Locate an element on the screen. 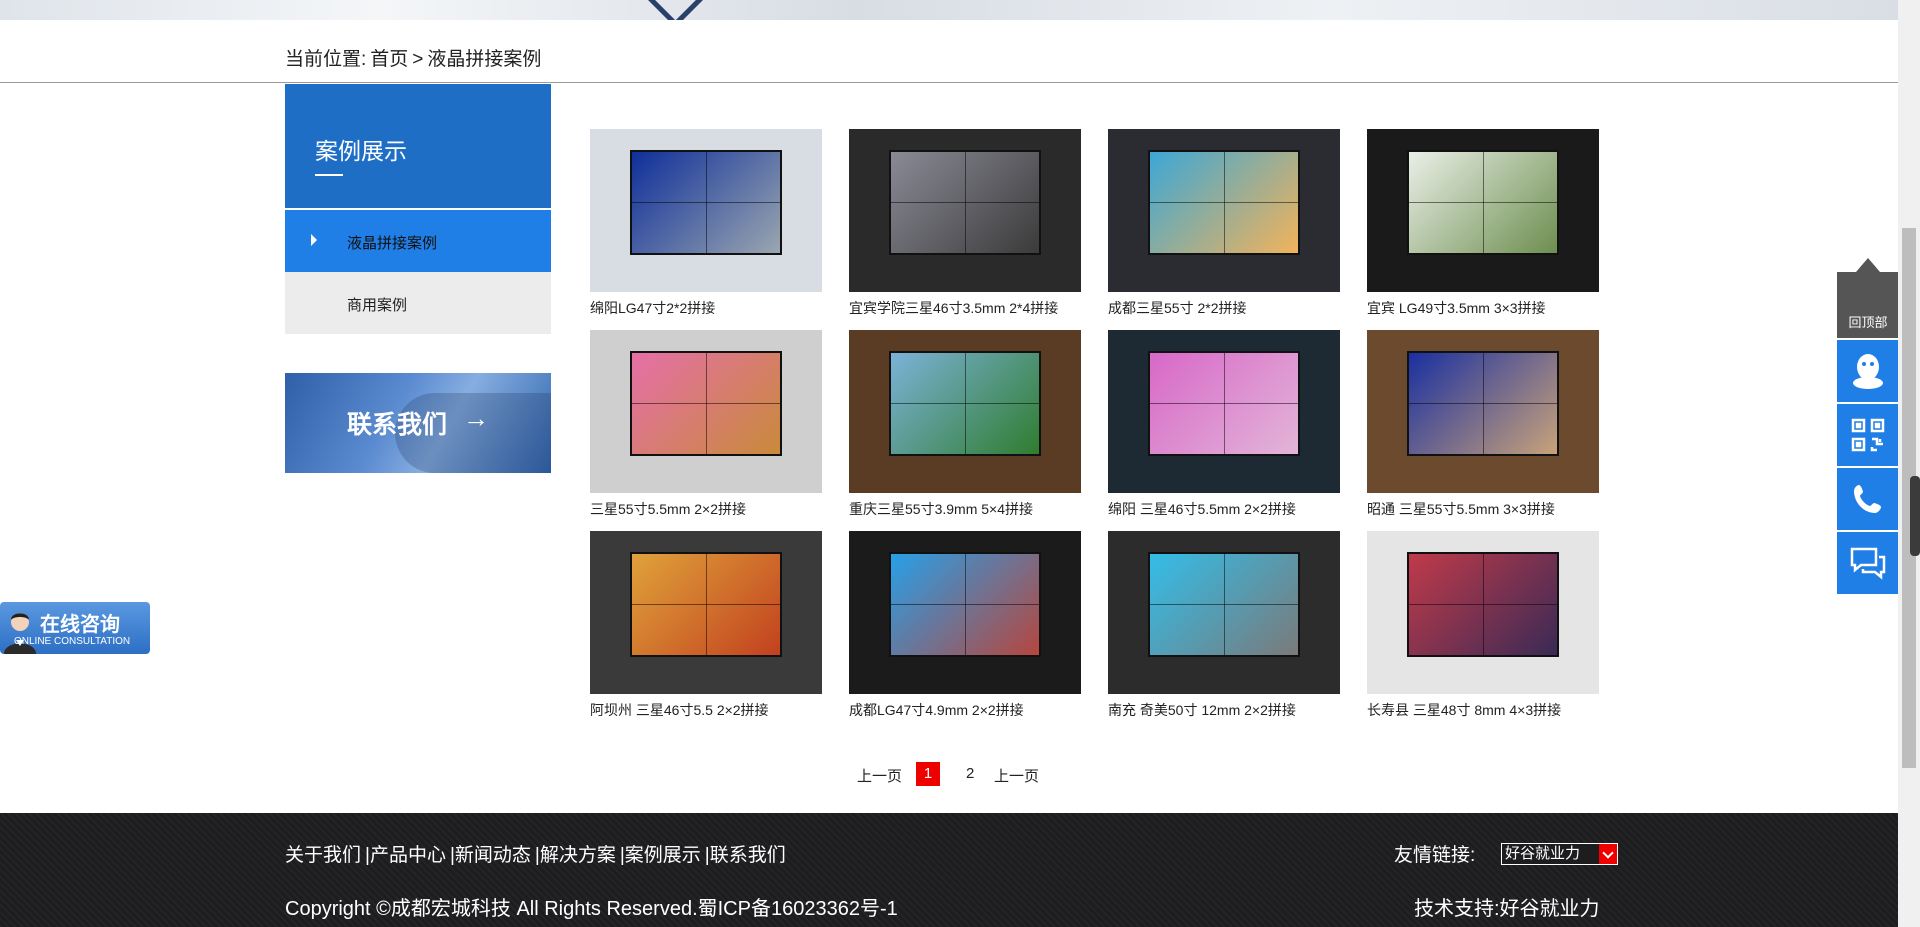 The height and width of the screenshot is (927, 1920). breadcrumb: 当前位置: 首页 > 液晶拼接案例 is located at coordinates (415, 57).